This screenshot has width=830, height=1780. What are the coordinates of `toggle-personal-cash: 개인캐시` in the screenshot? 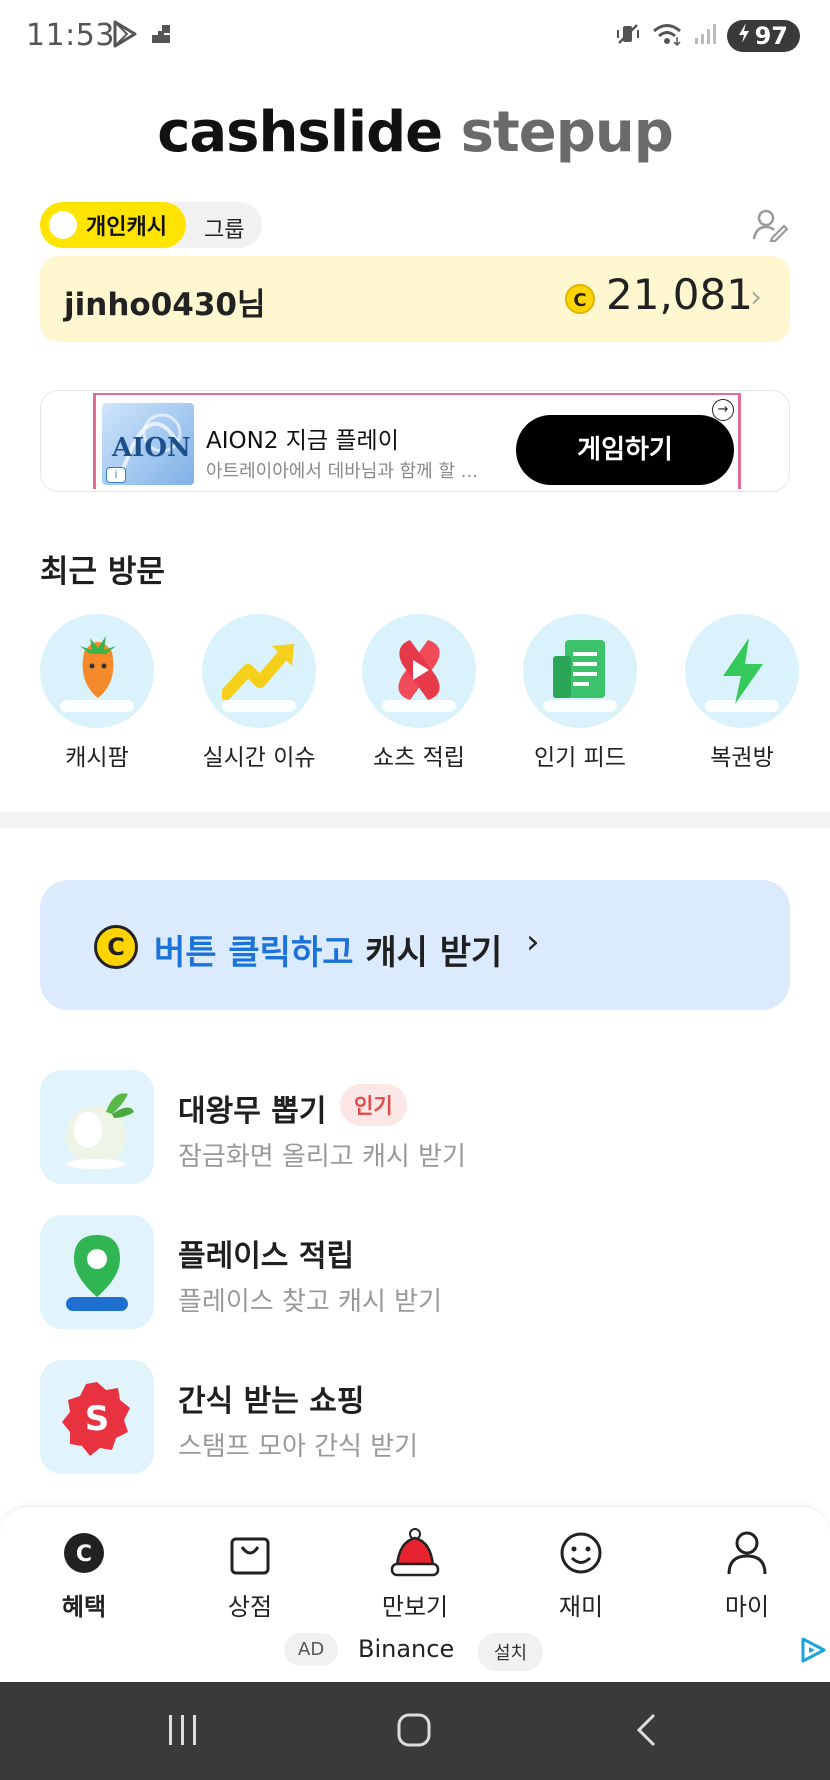 It's located at (113, 225).